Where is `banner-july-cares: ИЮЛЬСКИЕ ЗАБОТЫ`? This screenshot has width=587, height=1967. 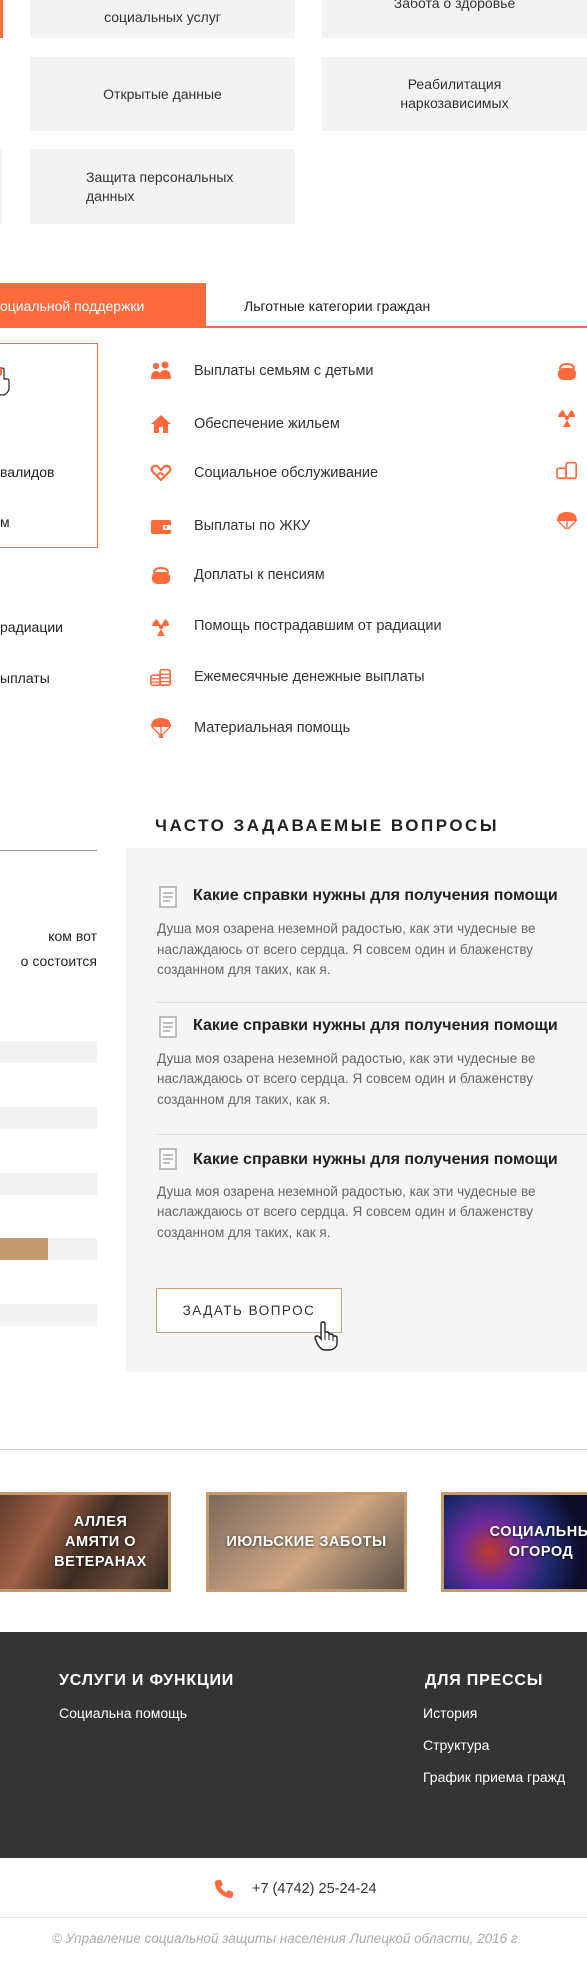
banner-july-cares: ИЮЛЬСКИЕ ЗАБОТЫ is located at coordinates (306, 1542).